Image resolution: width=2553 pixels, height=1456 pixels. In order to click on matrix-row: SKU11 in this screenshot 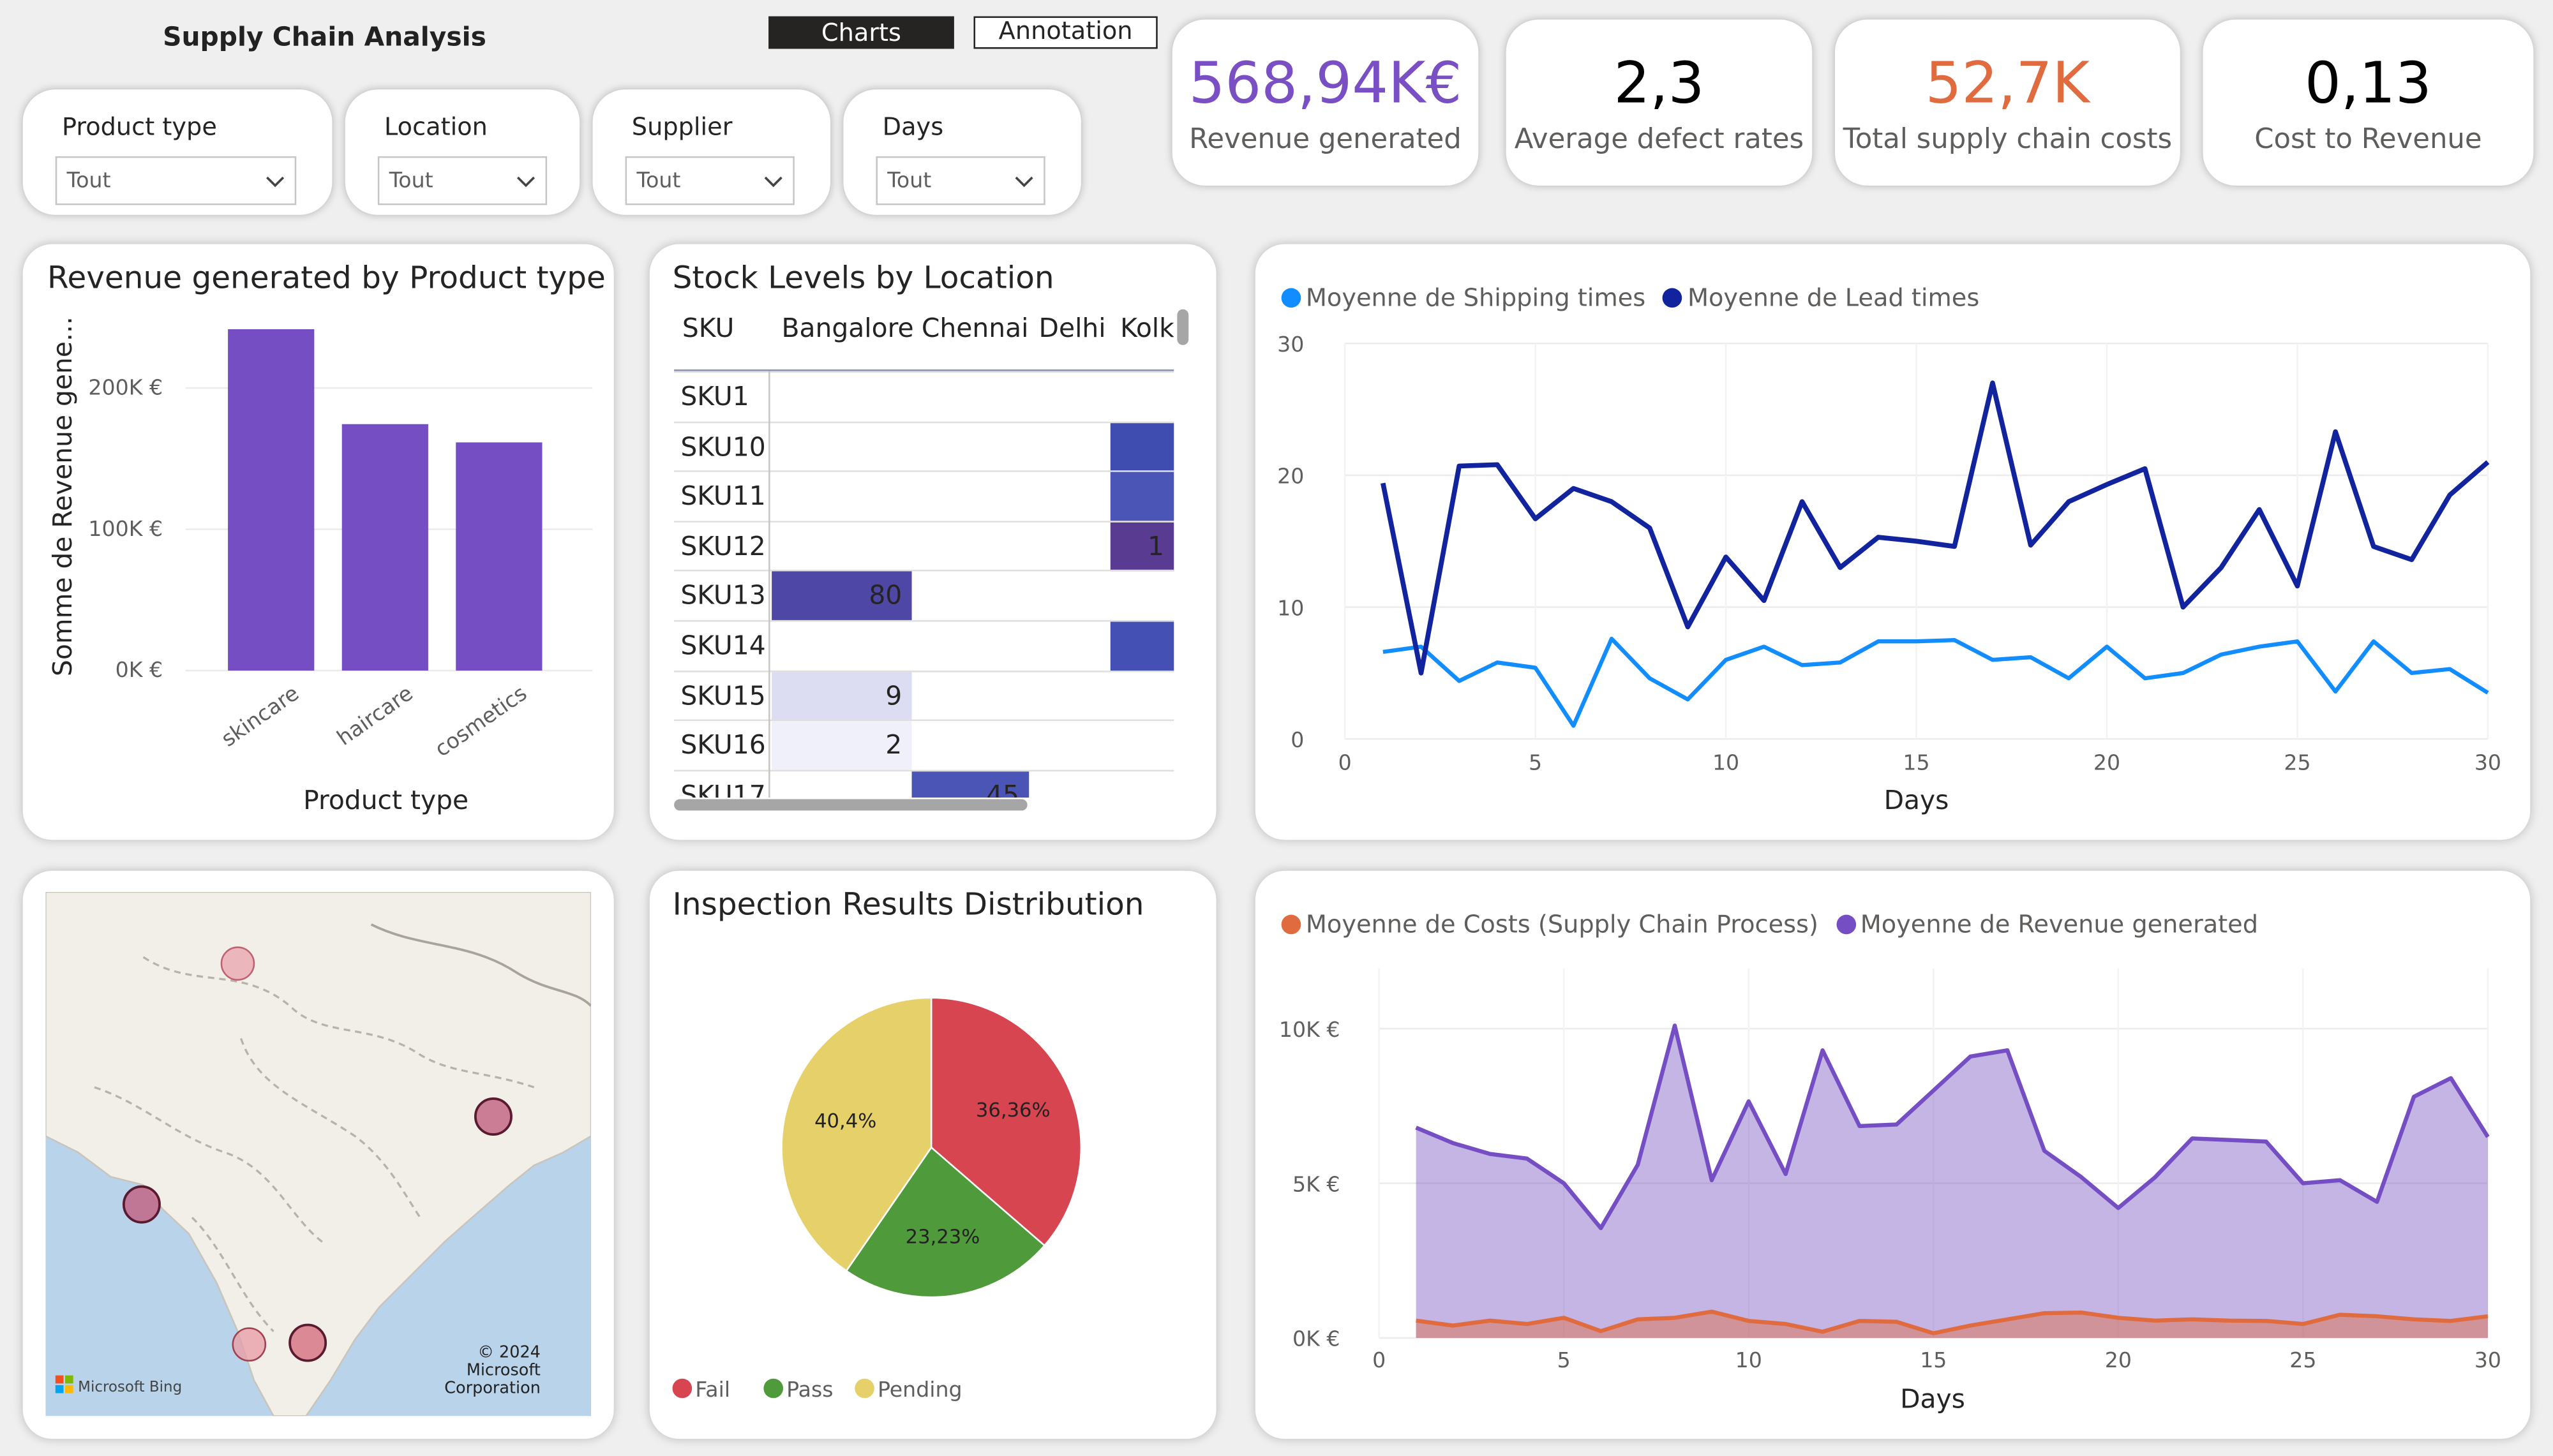, I will do `click(924, 495)`.